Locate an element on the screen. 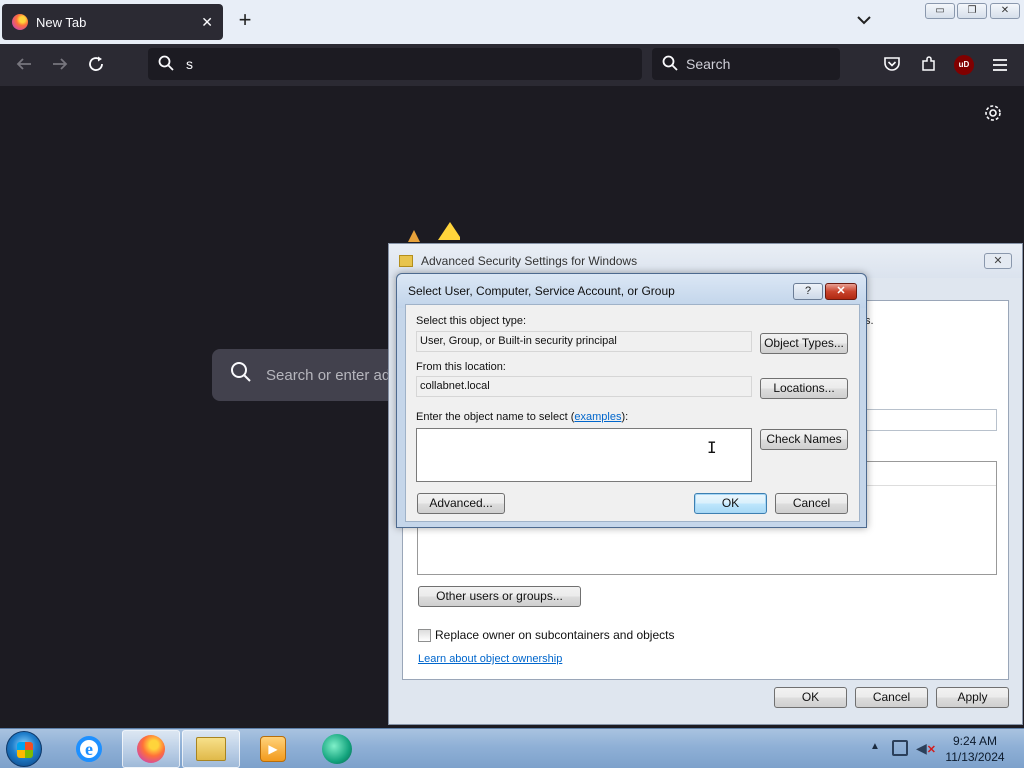 Image resolution: width=1024 pixels, height=768 pixels. taskbar: e ▶ ▲ ◀✕ 9:24 AM 11/13/2024 is located at coordinates (512, 748).